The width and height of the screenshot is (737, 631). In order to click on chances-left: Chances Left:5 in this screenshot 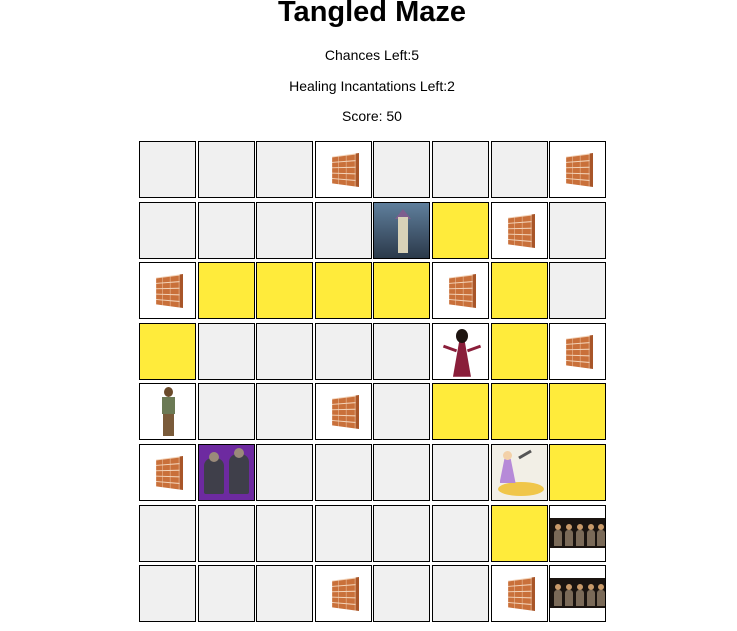, I will do `click(372, 55)`.